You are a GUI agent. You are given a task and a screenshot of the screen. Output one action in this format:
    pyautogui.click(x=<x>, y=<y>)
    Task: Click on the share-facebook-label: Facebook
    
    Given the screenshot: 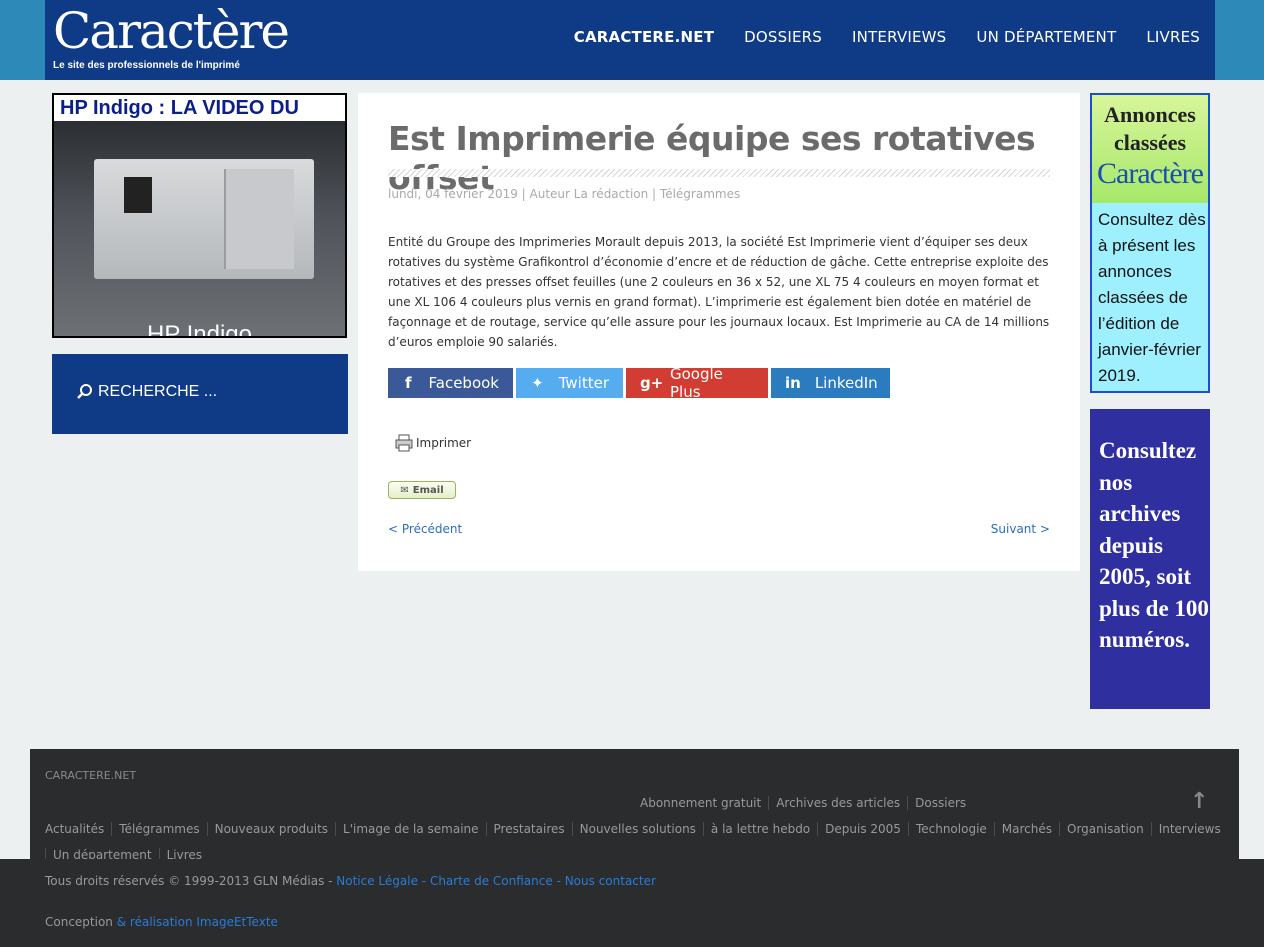 What is the action you would take?
    pyautogui.click(x=463, y=383)
    